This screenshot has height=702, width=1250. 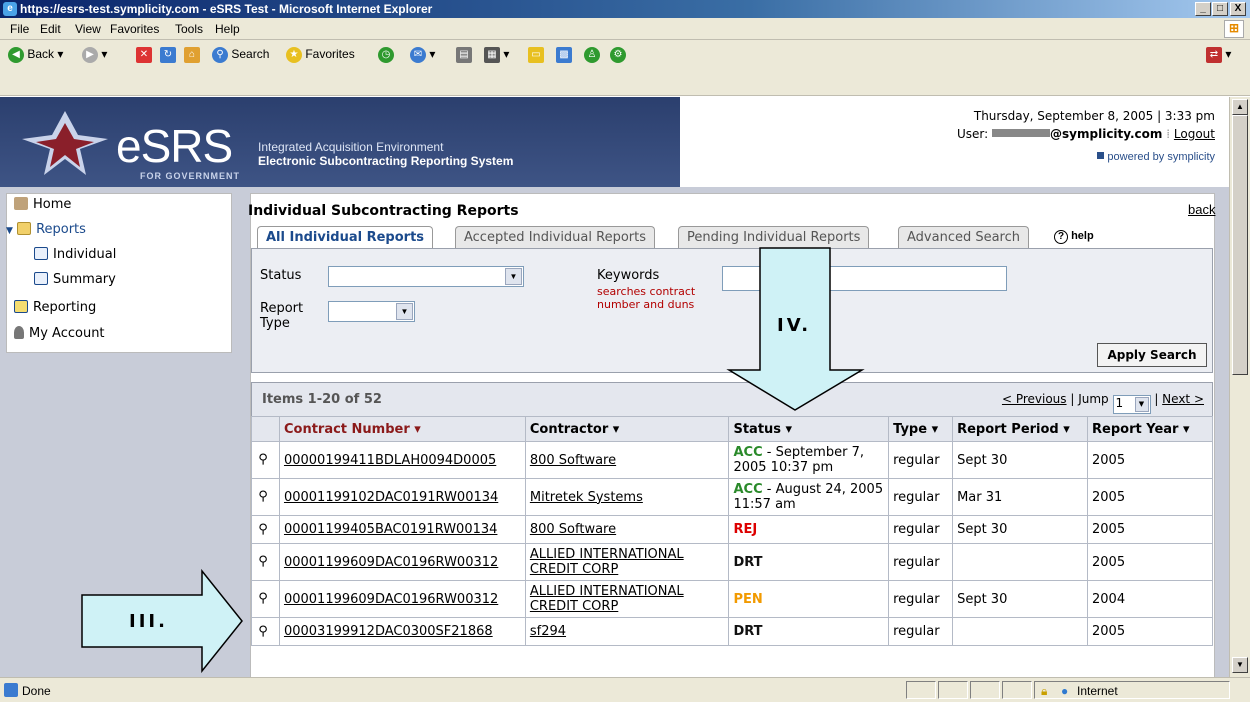 I want to click on search-button: ⚲ Search, so click(x=240, y=55).